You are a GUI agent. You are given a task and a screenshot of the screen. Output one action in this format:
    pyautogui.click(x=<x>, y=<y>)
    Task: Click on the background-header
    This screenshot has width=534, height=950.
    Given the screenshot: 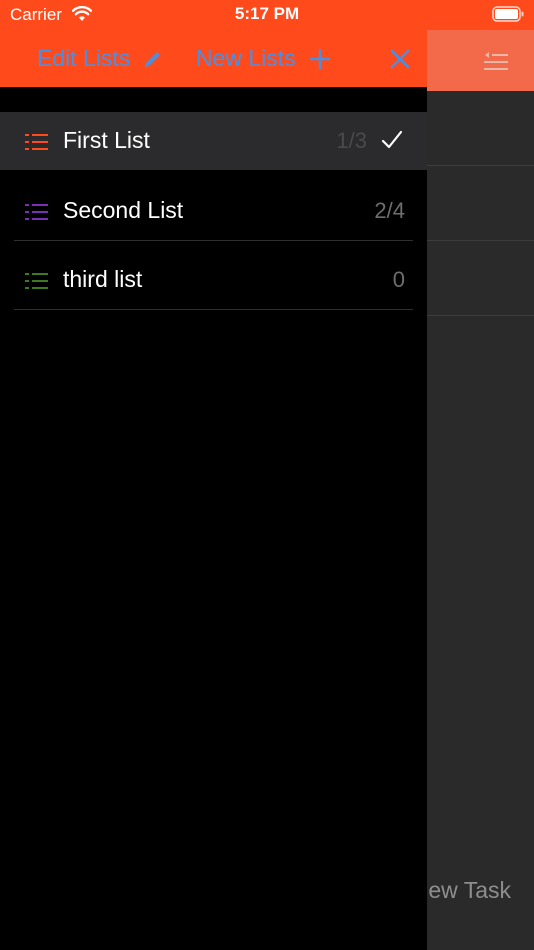 What is the action you would take?
    pyautogui.click(x=480, y=60)
    